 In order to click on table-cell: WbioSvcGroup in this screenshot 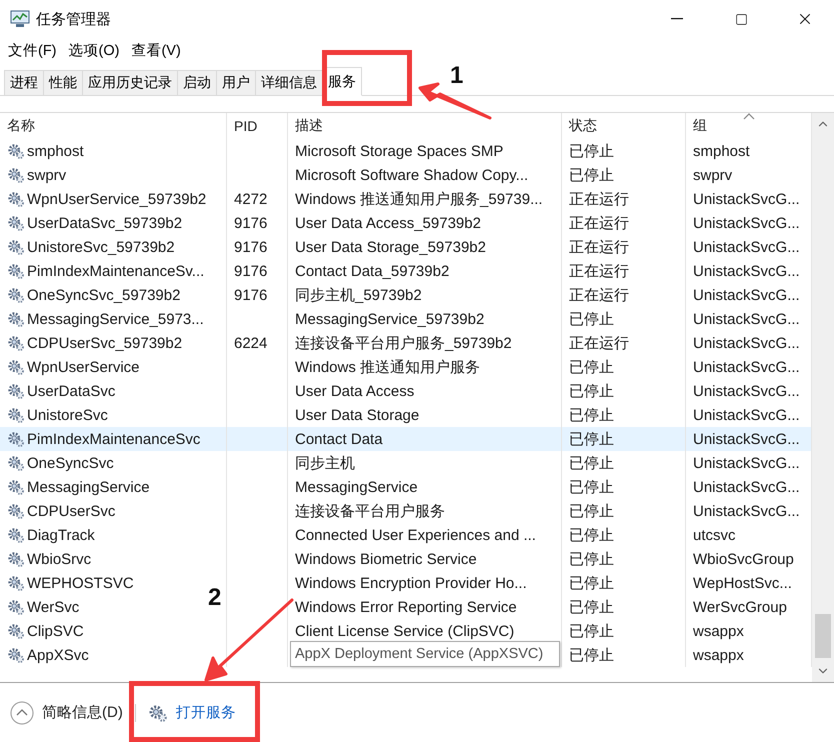, I will do `click(743, 559)`.